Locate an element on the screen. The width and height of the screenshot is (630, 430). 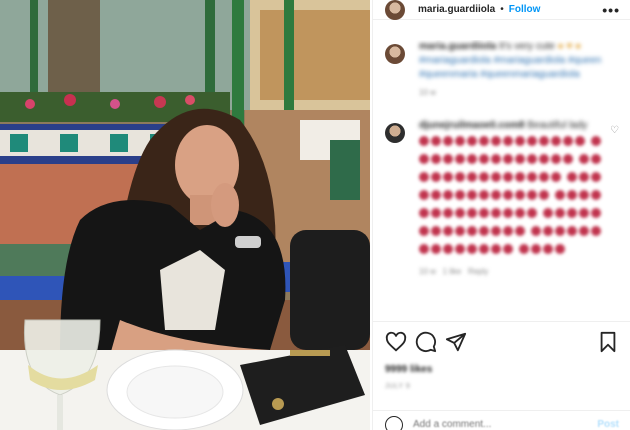
comment-text: djunejruilmaoe0.com8 Beautiful lady is located at coordinates (514, 126).